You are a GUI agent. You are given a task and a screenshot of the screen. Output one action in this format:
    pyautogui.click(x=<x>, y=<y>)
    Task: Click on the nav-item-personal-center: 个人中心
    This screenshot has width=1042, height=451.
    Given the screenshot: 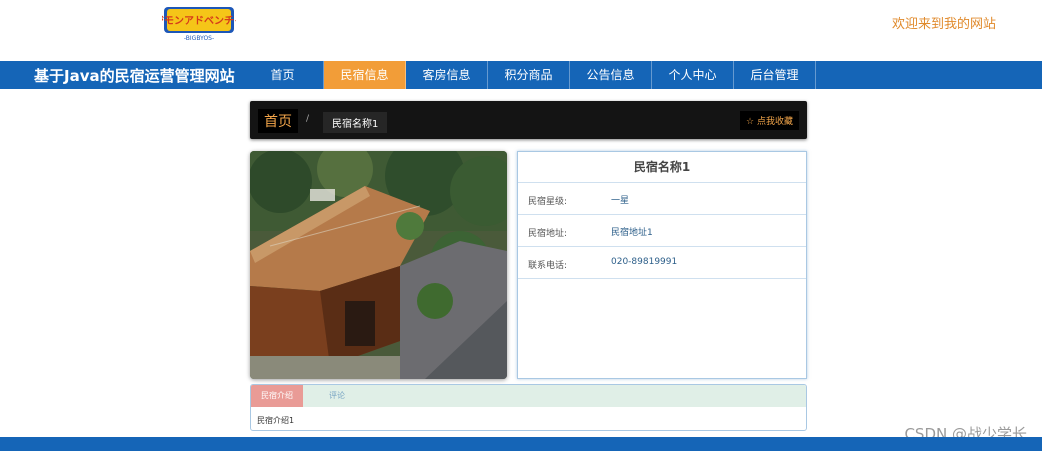 What is the action you would take?
    pyautogui.click(x=693, y=75)
    